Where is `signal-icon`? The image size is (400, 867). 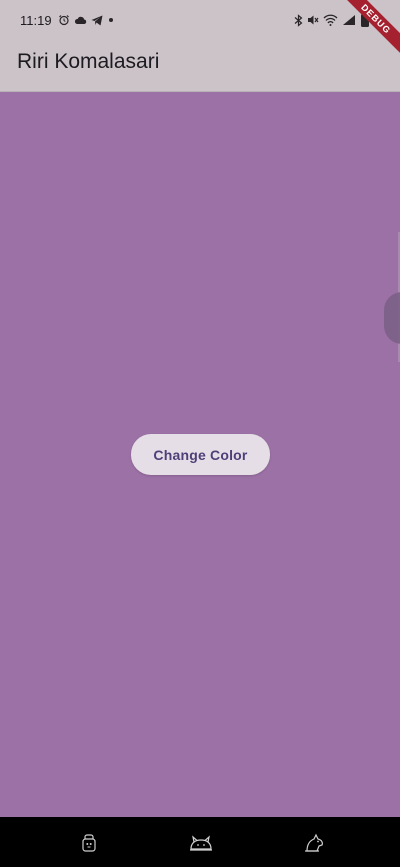 signal-icon is located at coordinates (349, 20).